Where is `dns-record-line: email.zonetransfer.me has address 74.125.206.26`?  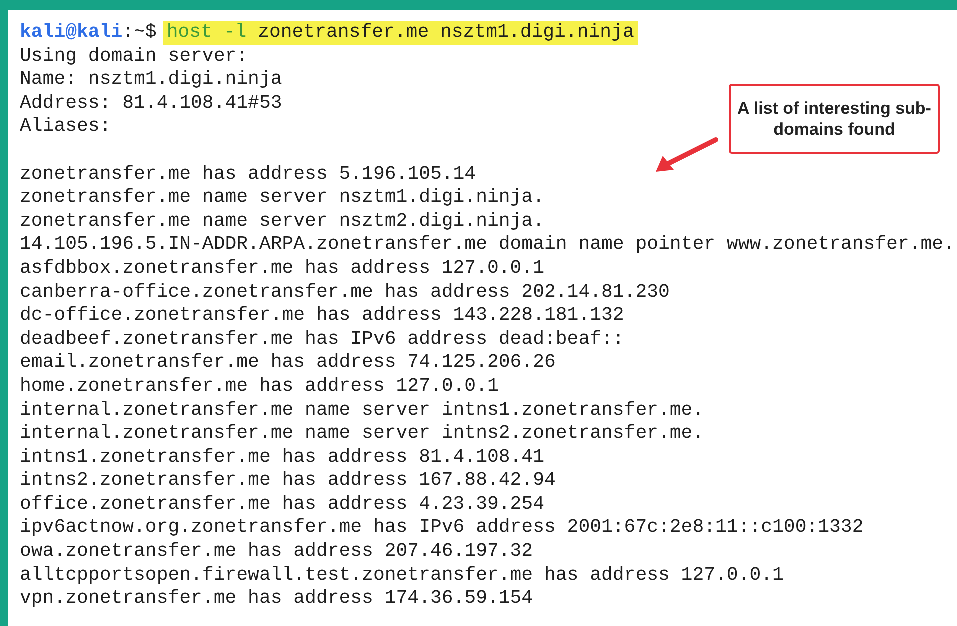 dns-record-line: email.zonetransfer.me has address 74.125.206.26 is located at coordinates (288, 363).